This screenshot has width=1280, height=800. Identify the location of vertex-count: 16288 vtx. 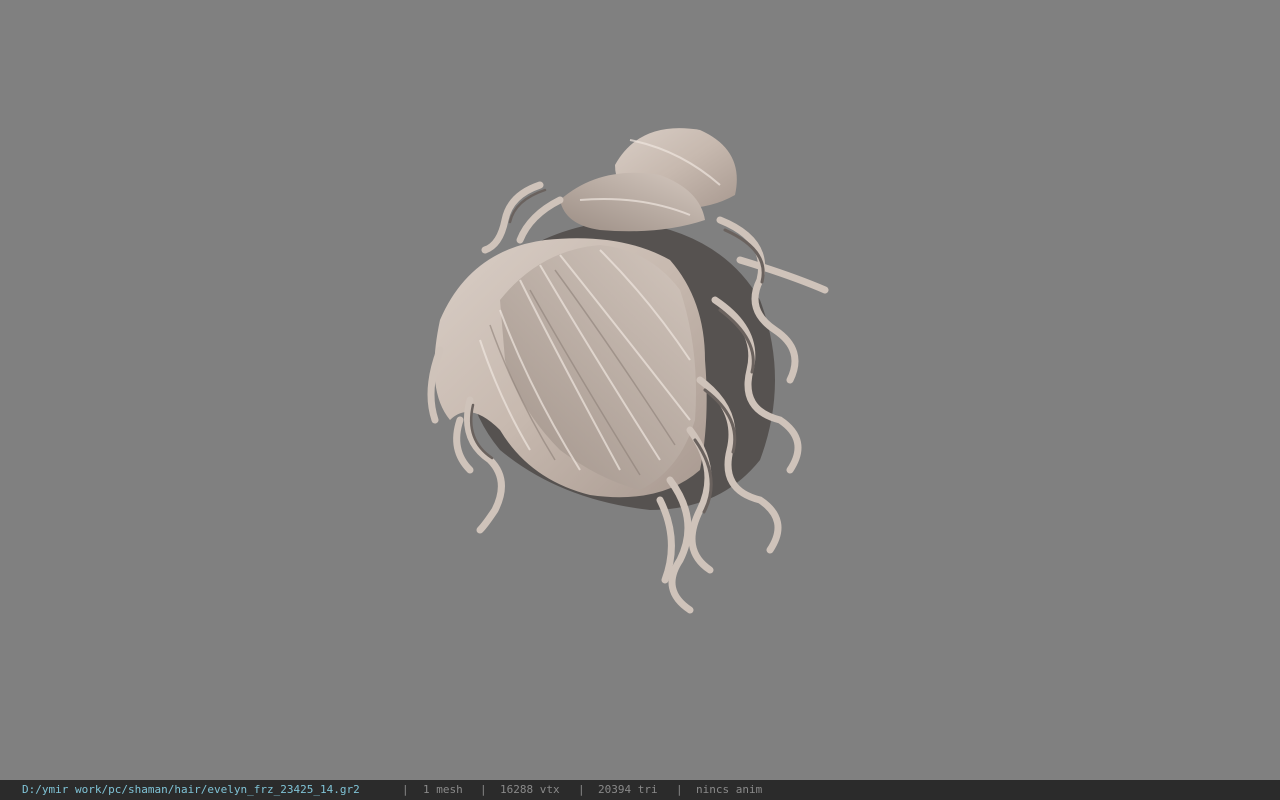
(530, 789).